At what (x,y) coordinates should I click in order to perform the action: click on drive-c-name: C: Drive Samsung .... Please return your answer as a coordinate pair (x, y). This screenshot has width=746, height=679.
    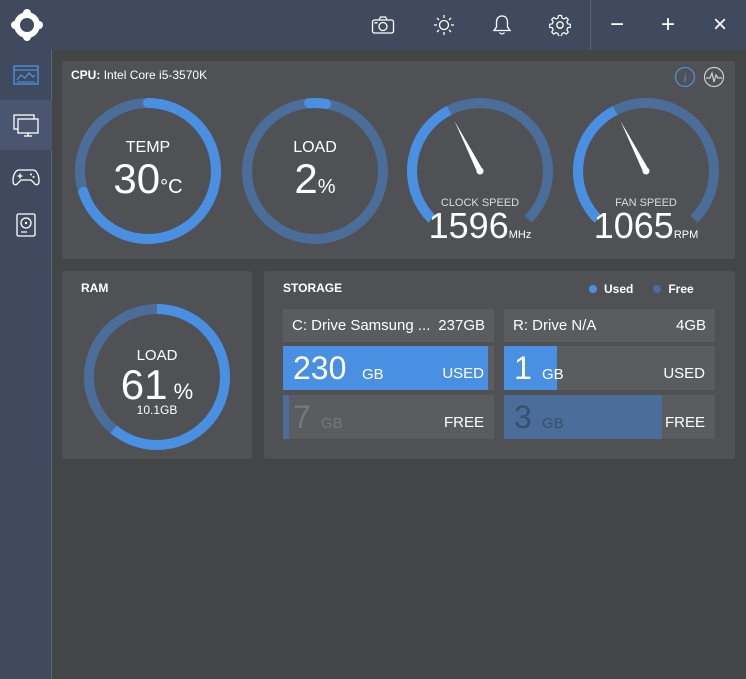
    Looking at the image, I should click on (361, 325).